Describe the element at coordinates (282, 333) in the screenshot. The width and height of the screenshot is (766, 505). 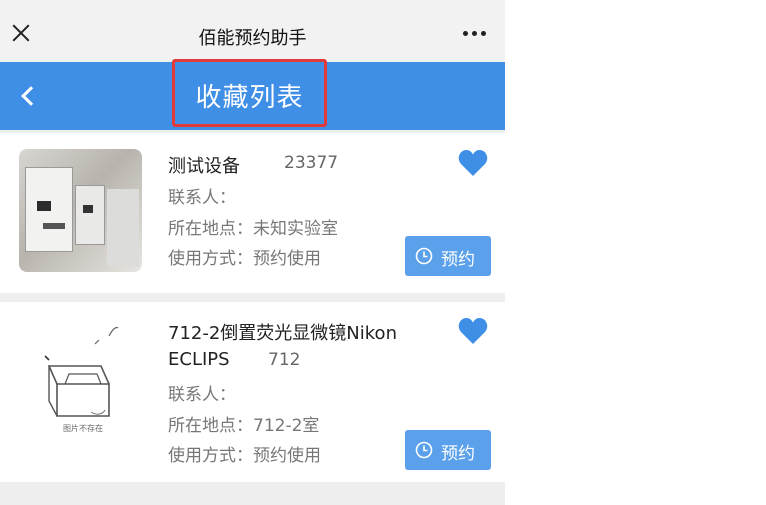
I see `equipment-name: 712-2倒置荧光显微镜Nikon` at that location.